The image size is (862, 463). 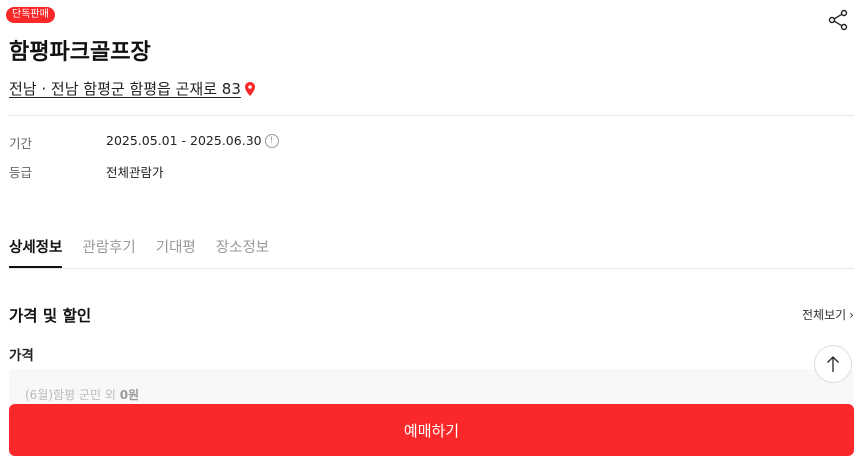 What do you see at coordinates (242, 252) in the screenshot?
I see `tab-venue-info: 장소정보` at bounding box center [242, 252].